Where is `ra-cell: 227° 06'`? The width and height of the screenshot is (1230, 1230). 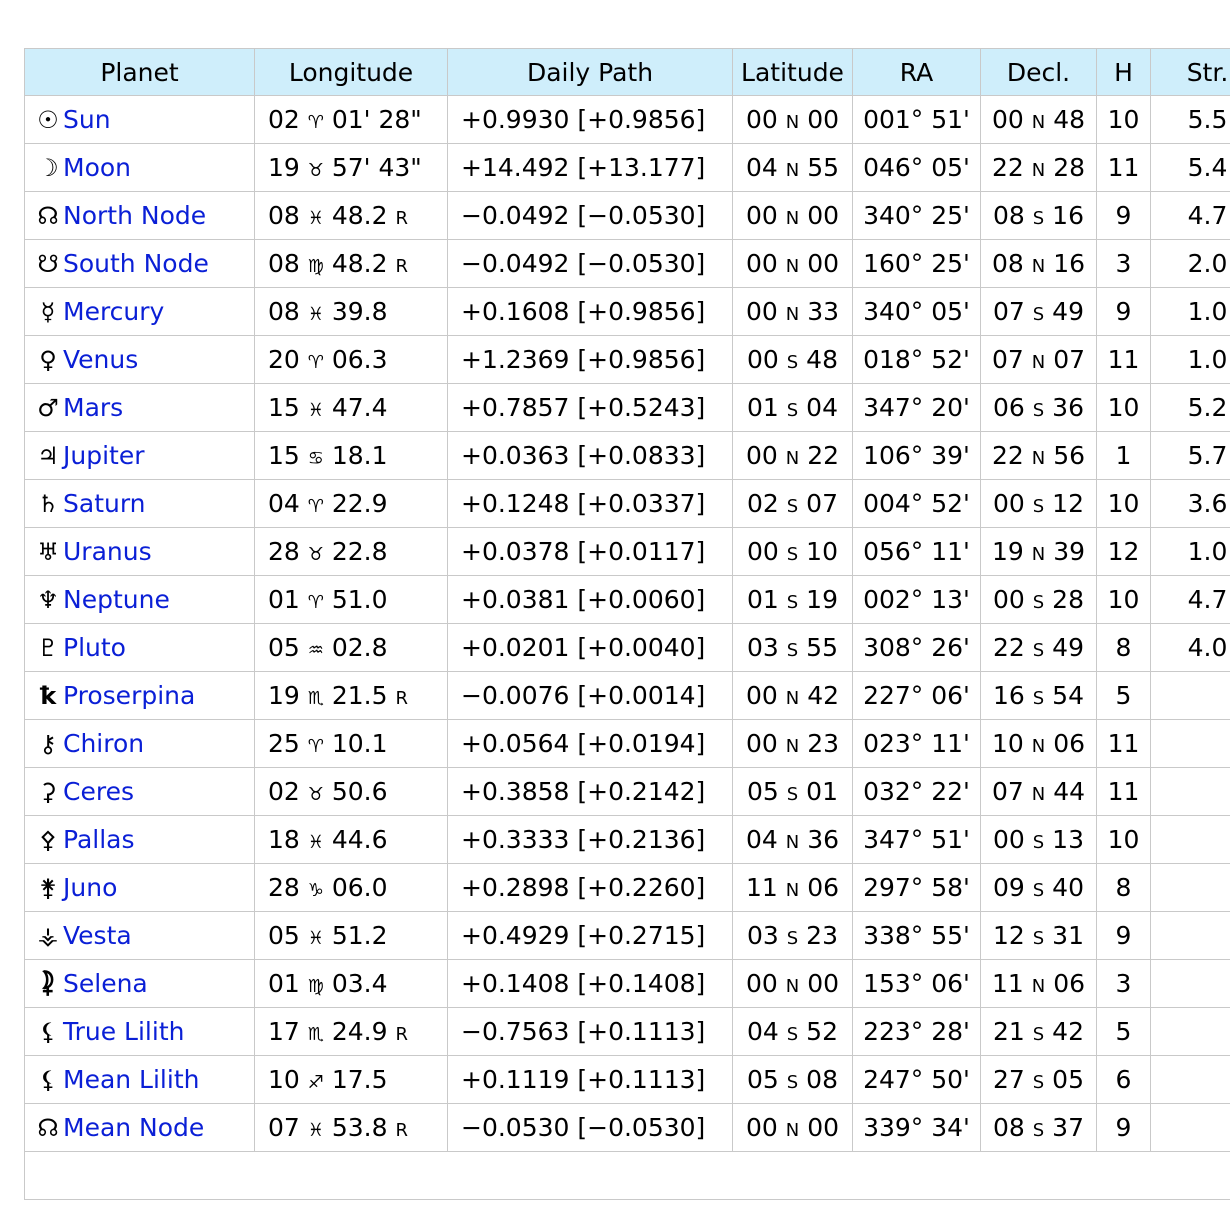 ra-cell: 227° 06' is located at coordinates (916, 695).